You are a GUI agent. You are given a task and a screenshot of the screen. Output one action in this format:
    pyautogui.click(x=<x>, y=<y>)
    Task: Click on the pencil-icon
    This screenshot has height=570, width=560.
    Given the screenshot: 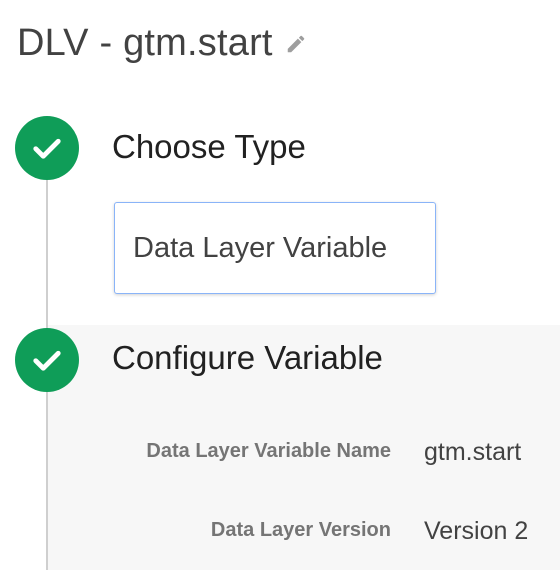 What is the action you would take?
    pyautogui.click(x=296, y=44)
    